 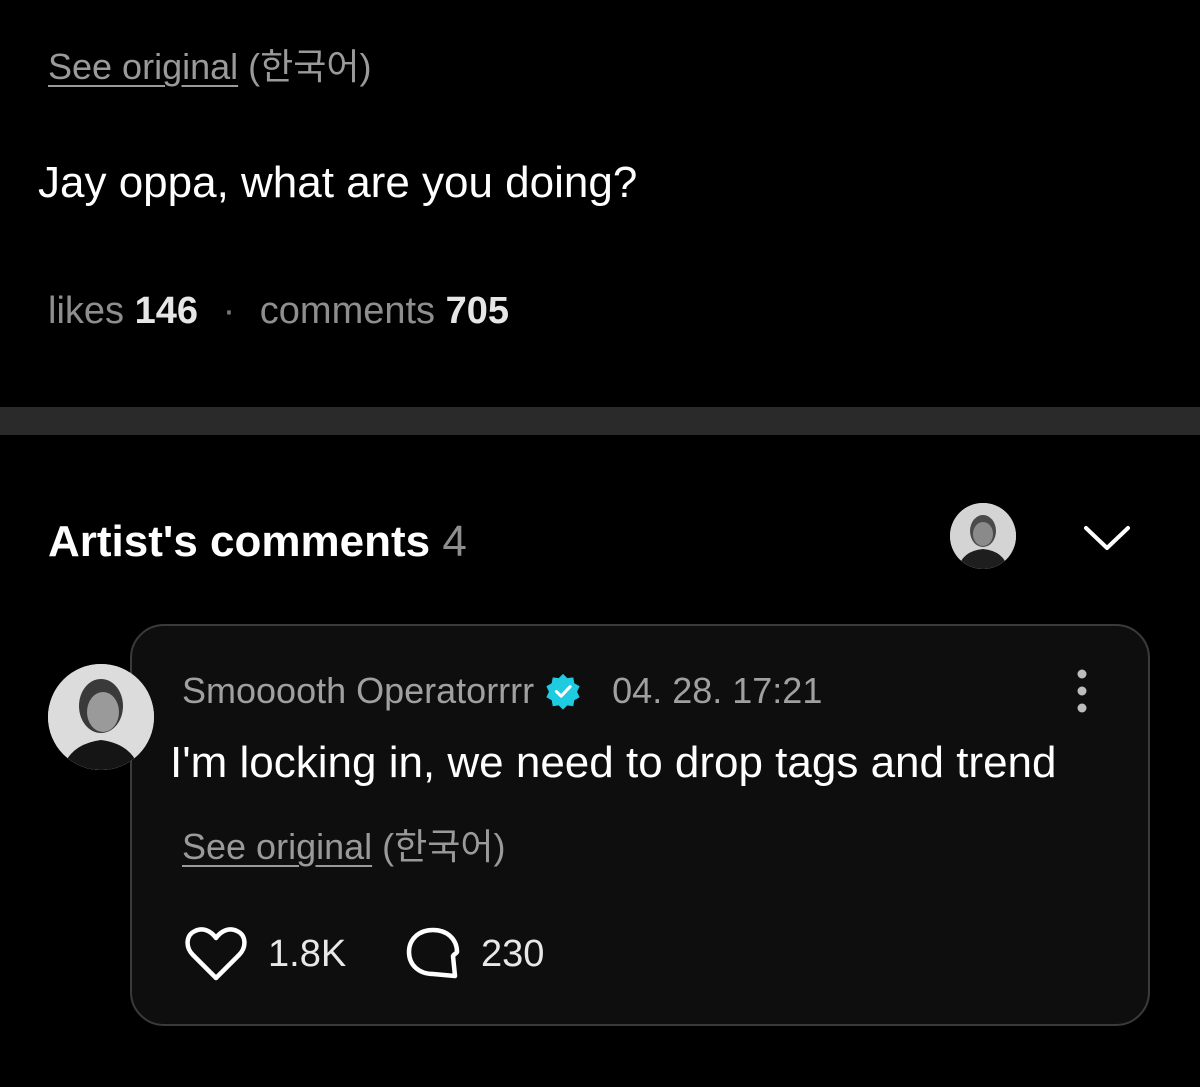 I want to click on likes-count: 146, so click(x=166, y=311).